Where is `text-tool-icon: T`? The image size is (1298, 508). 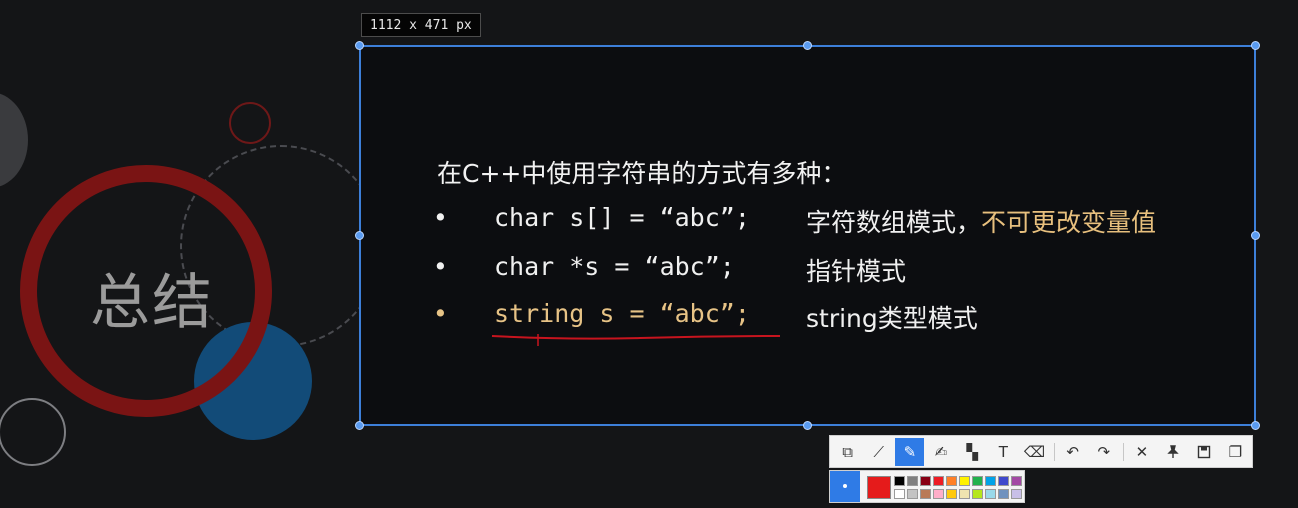
text-tool-icon: T is located at coordinates (1003, 452).